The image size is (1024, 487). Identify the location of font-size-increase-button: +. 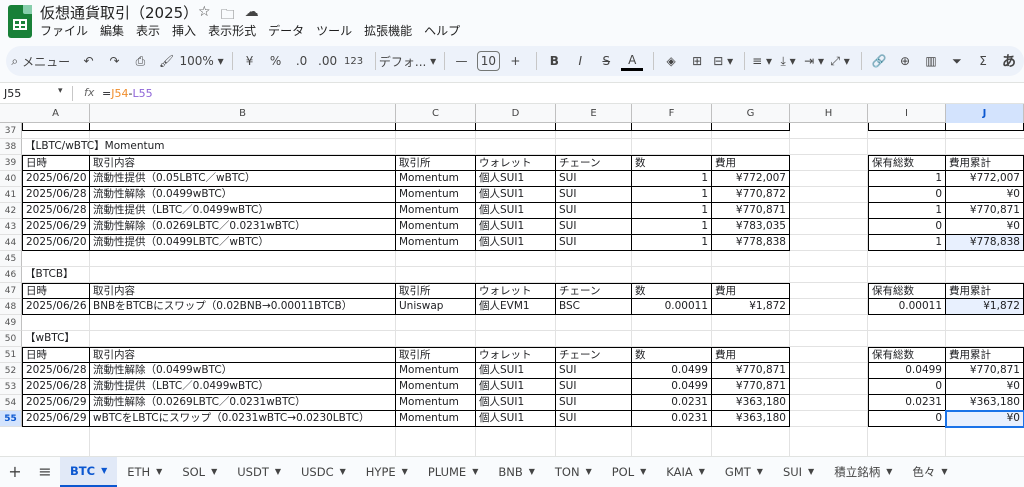
(515, 61).